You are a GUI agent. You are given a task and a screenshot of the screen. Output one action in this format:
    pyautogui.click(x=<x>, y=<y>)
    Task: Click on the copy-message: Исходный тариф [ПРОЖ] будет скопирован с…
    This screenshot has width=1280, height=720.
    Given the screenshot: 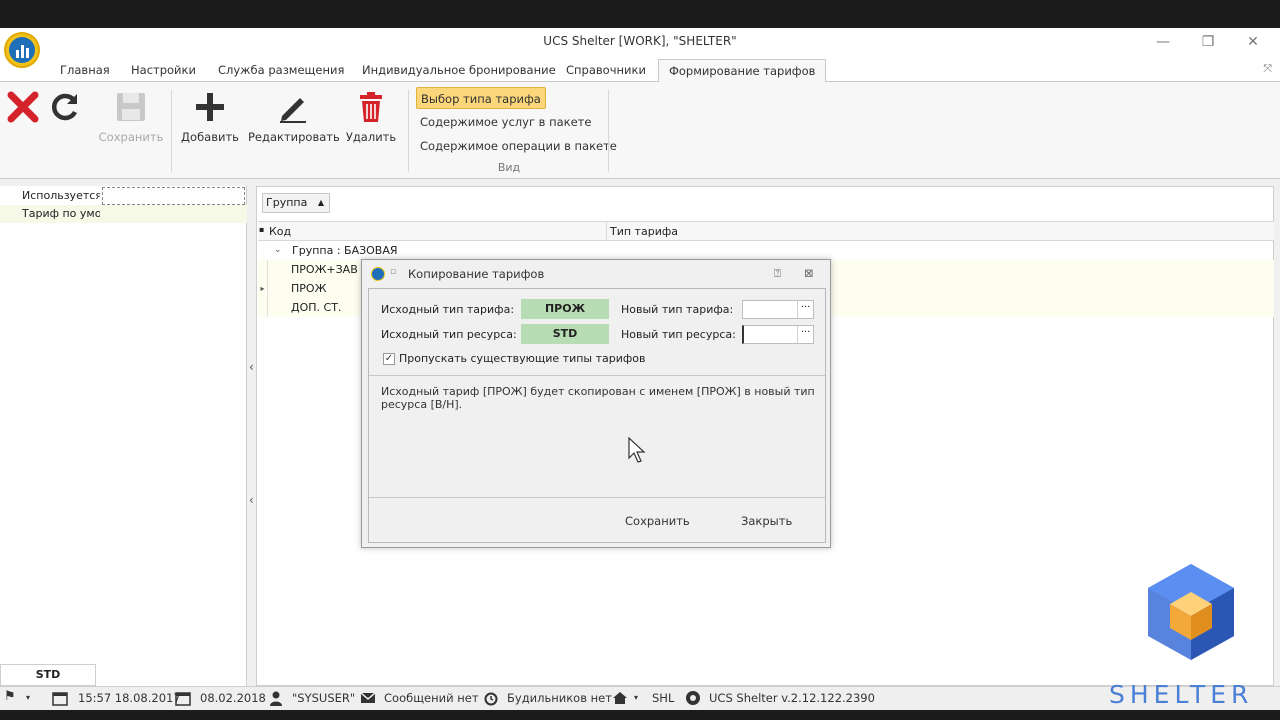 What is the action you would take?
    pyautogui.click(x=598, y=398)
    